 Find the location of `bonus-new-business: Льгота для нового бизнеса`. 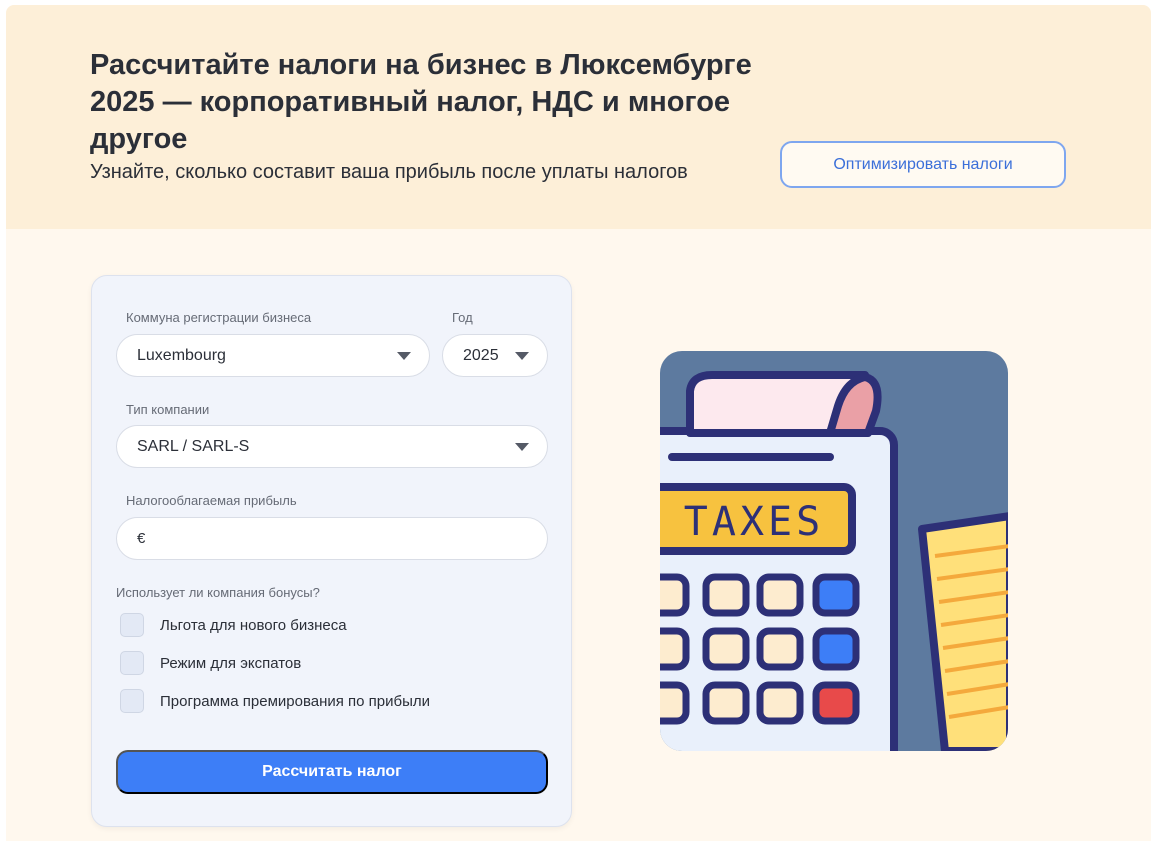

bonus-new-business: Льгота для нового бизнеса is located at coordinates (233, 625).